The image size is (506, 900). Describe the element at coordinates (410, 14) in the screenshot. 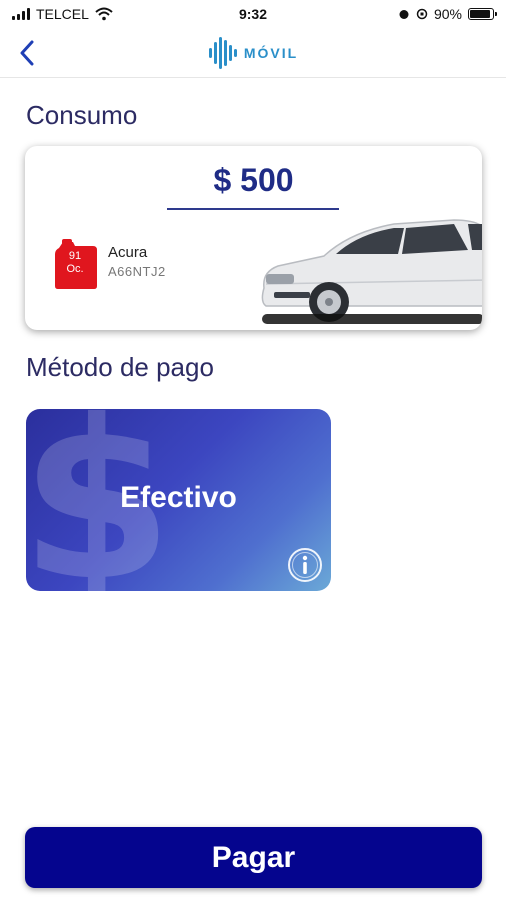

I see `status-right: 90%` at that location.